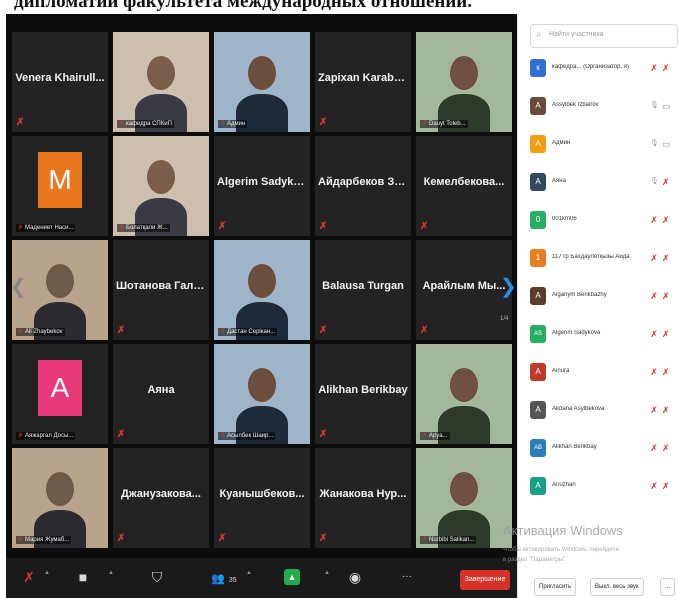  Describe the element at coordinates (18, 287) in the screenshot. I see `previous-page-arrow-icon: ❮` at that location.